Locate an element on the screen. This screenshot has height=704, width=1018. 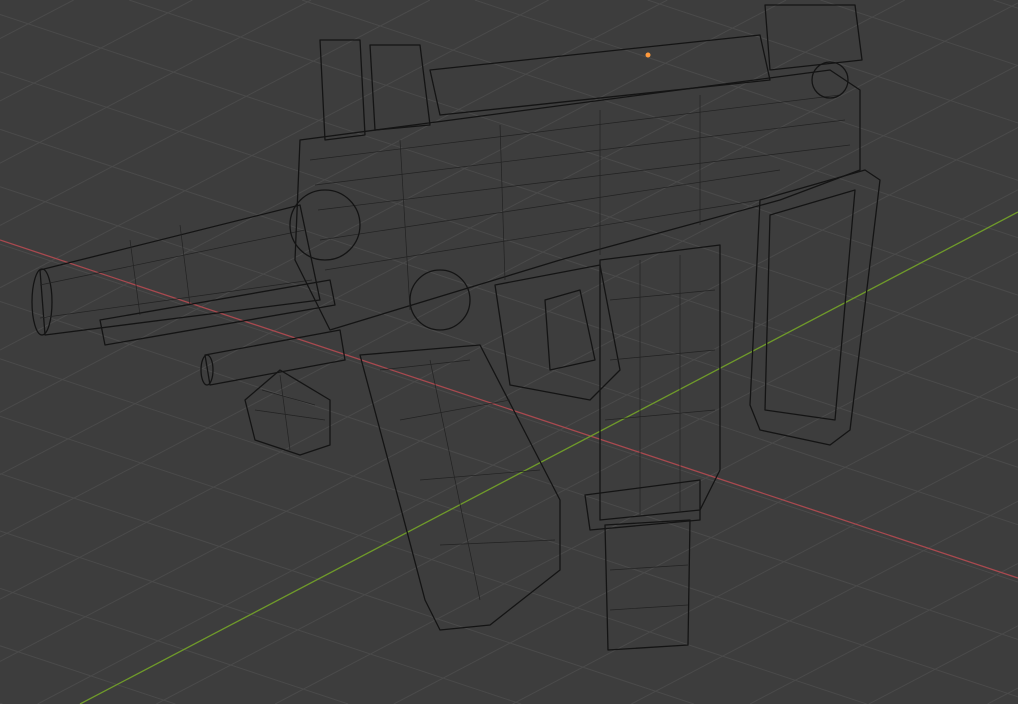
folding-stock is located at coordinates (815, 307).